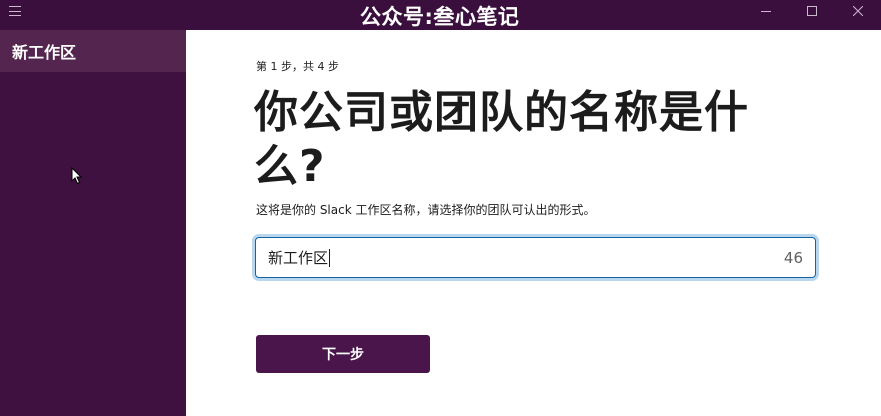  I want to click on remaining-char-count: 46, so click(793, 257).